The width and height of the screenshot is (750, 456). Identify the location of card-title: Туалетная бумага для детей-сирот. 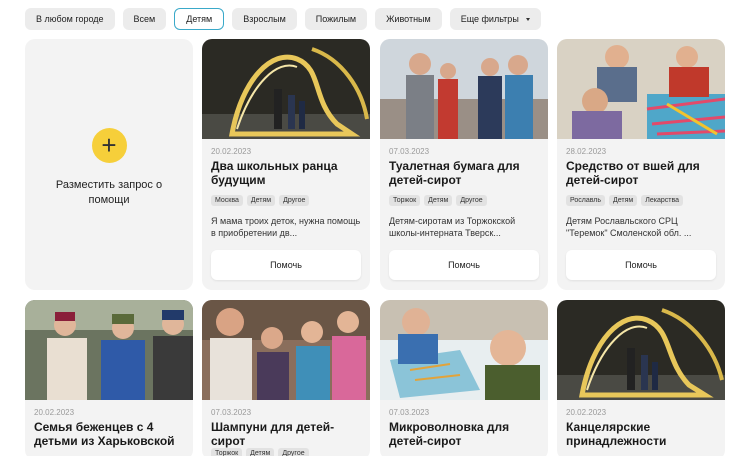
(464, 173).